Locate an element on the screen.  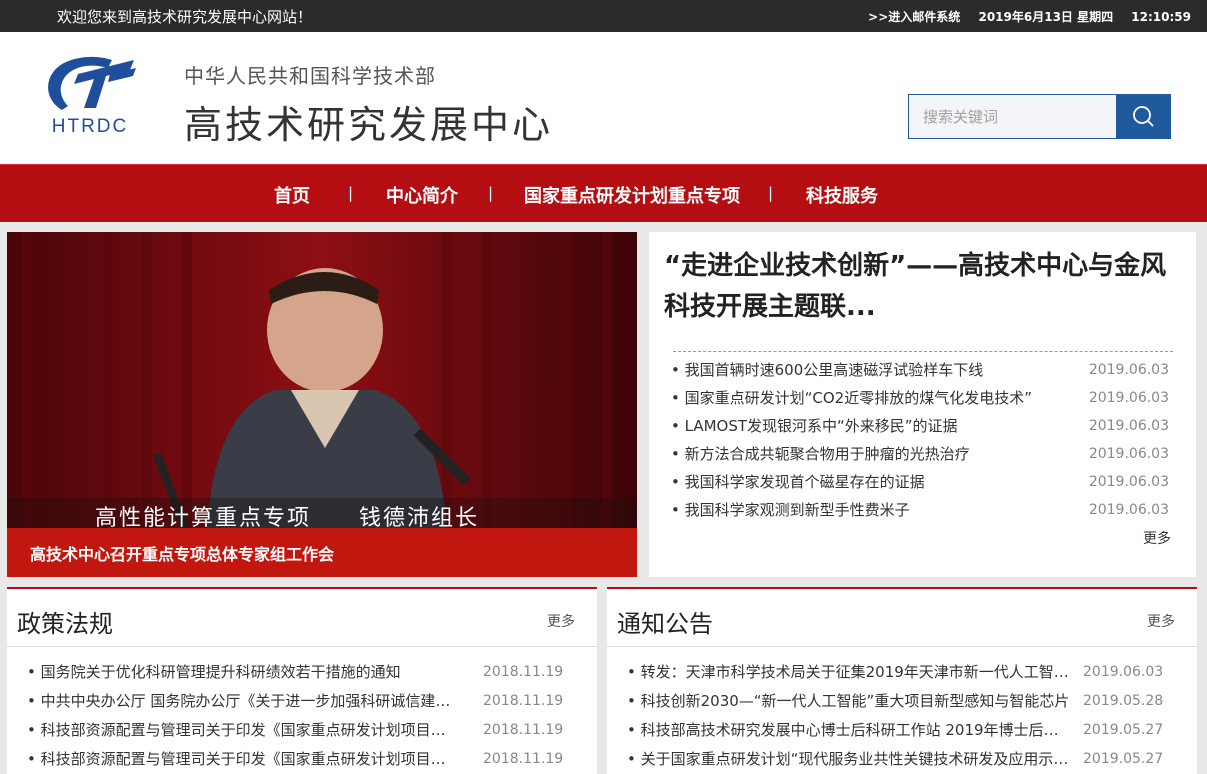
ministry-name: 中华人民共和国科学技术部 is located at coordinates (310, 76).